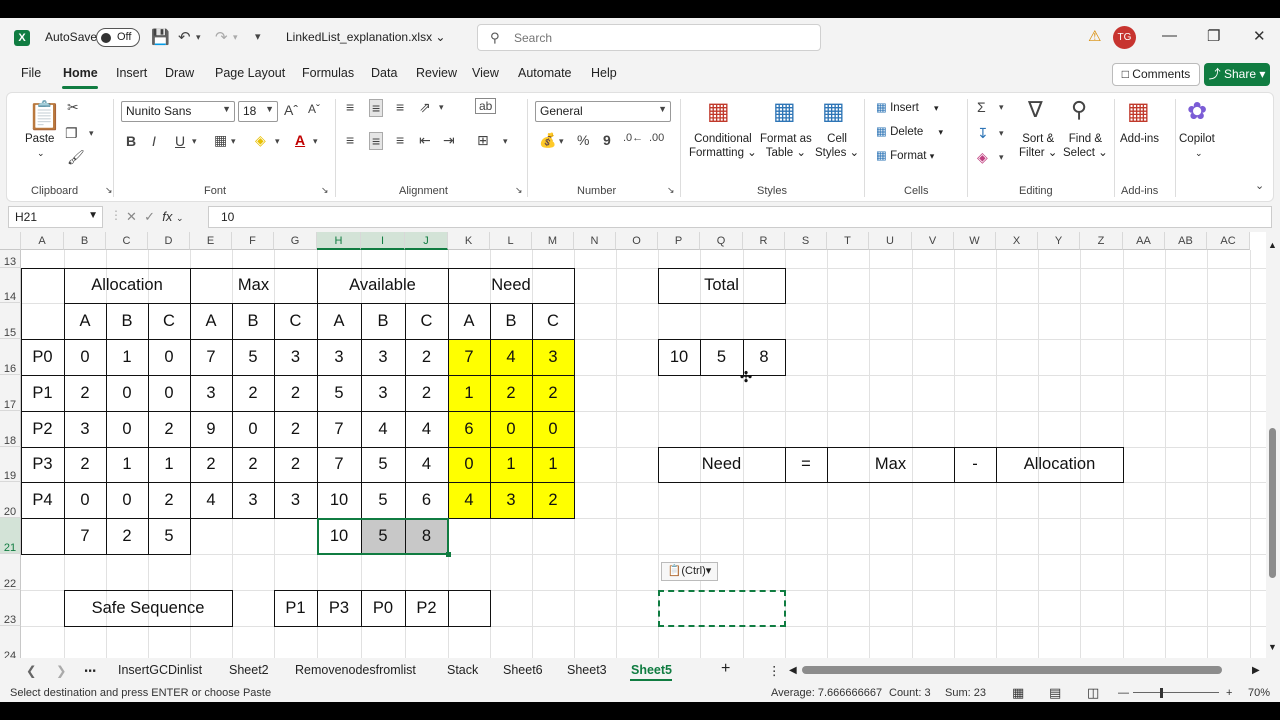 Image resolution: width=1280 pixels, height=720 pixels. Describe the element at coordinates (633, 138) in the screenshot. I see `increase-decimal-icon: .0←` at that location.